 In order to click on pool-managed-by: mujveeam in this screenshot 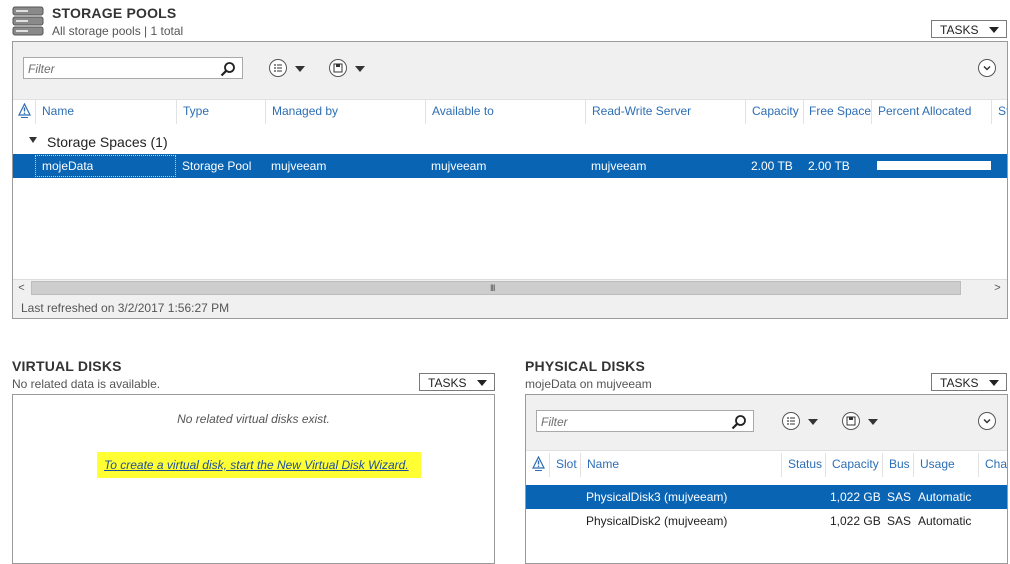, I will do `click(299, 166)`.